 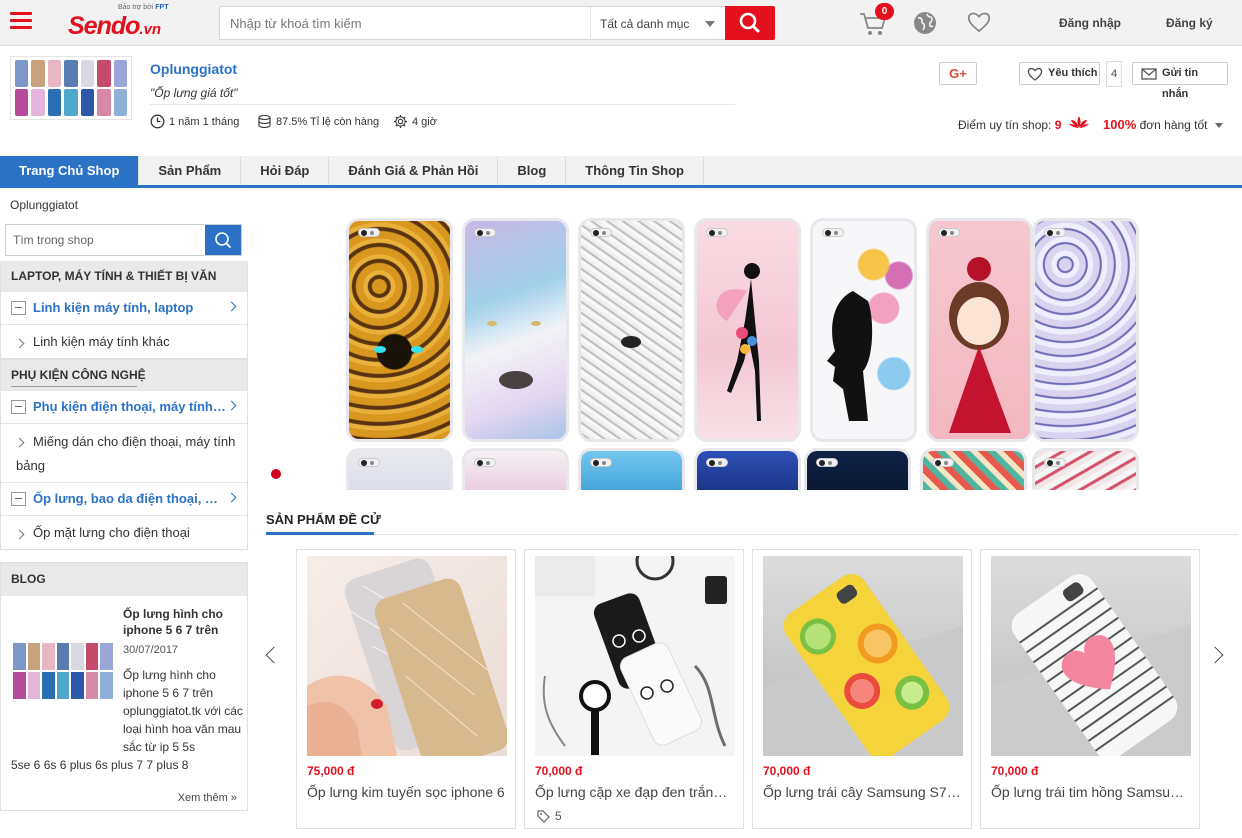 I want to click on slide-indicator, so click(x=276, y=474).